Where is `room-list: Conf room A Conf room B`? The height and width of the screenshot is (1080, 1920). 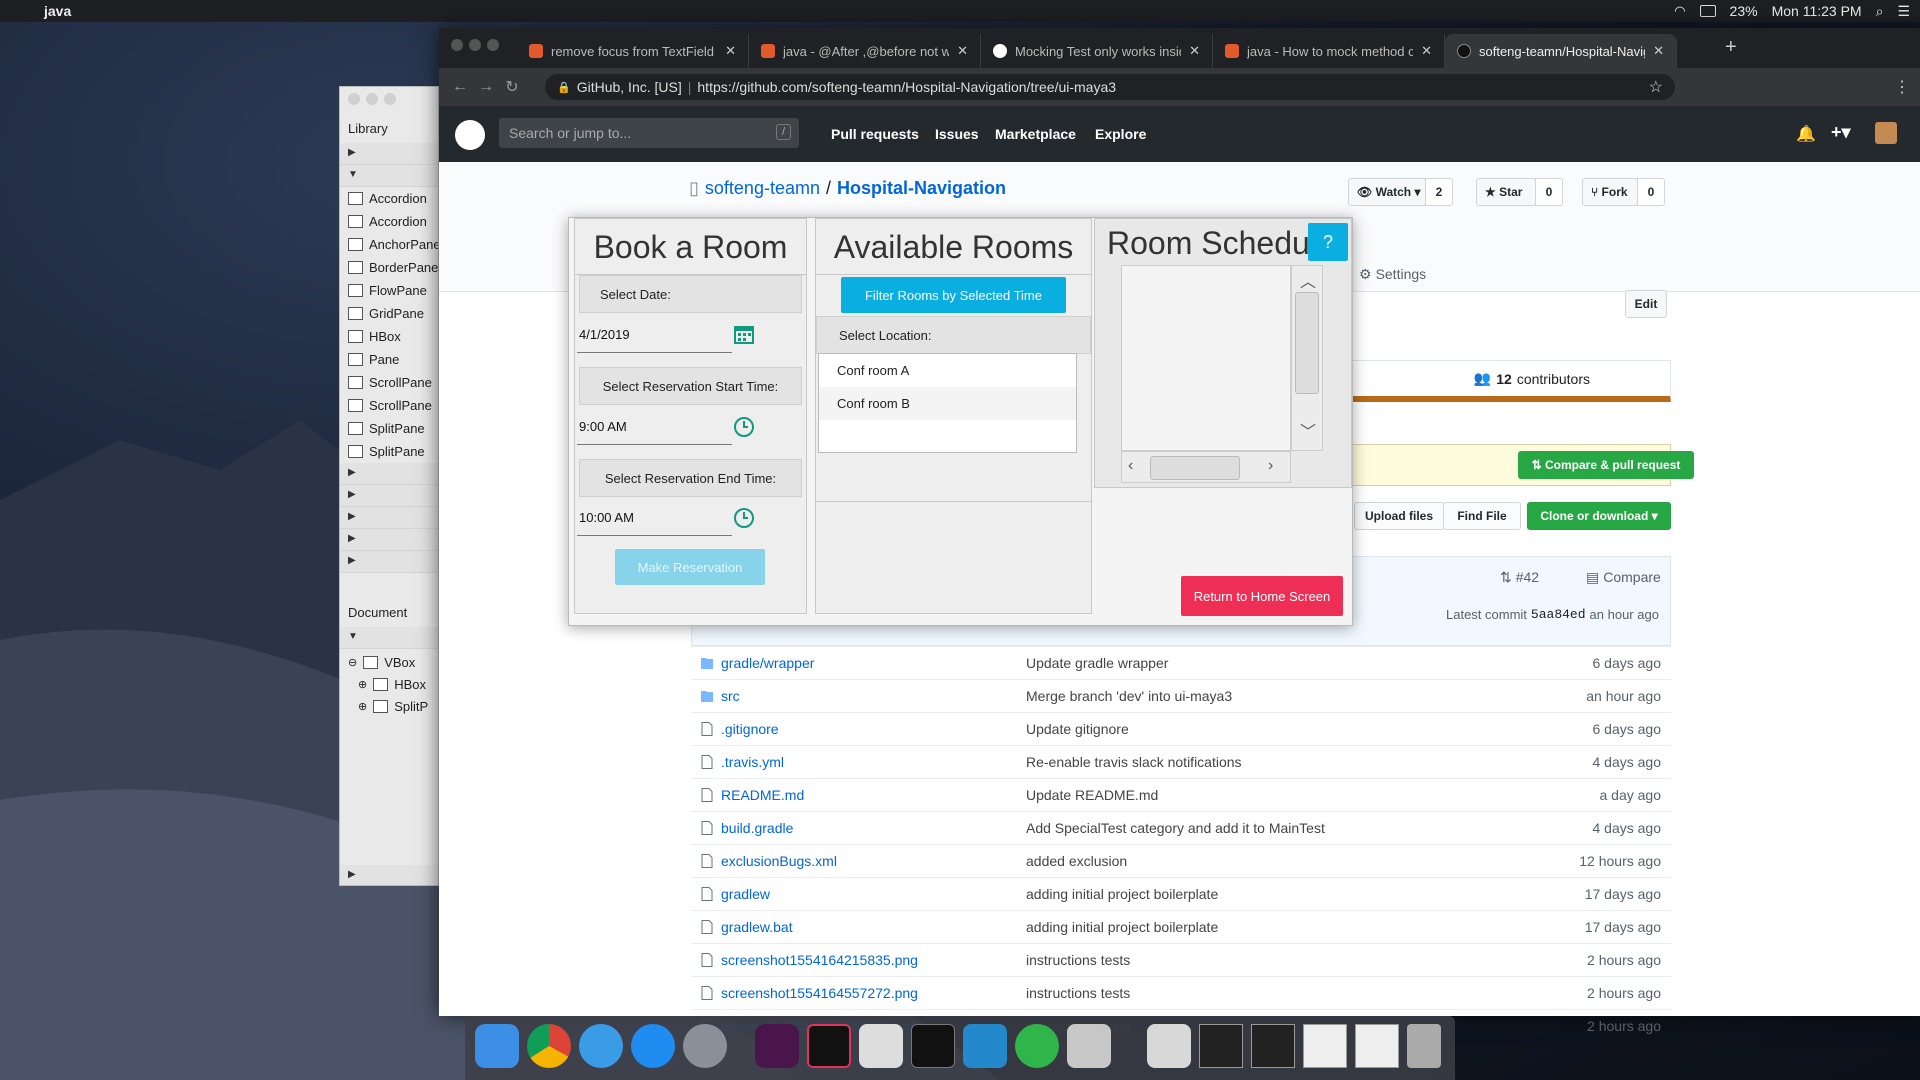
room-list: Conf room A Conf room B is located at coordinates (947, 403).